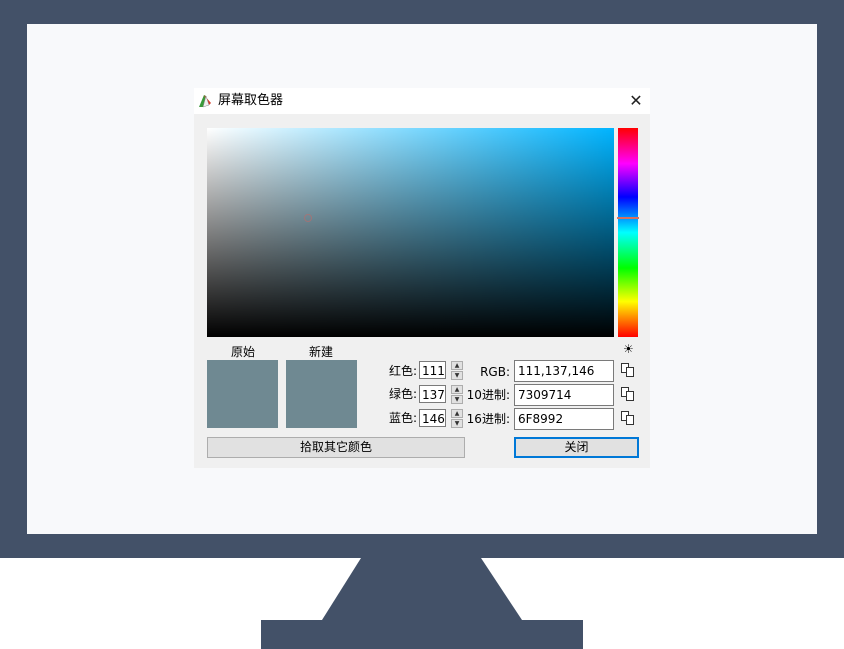  What do you see at coordinates (576, 447) in the screenshot?
I see `close-button: 关闭` at bounding box center [576, 447].